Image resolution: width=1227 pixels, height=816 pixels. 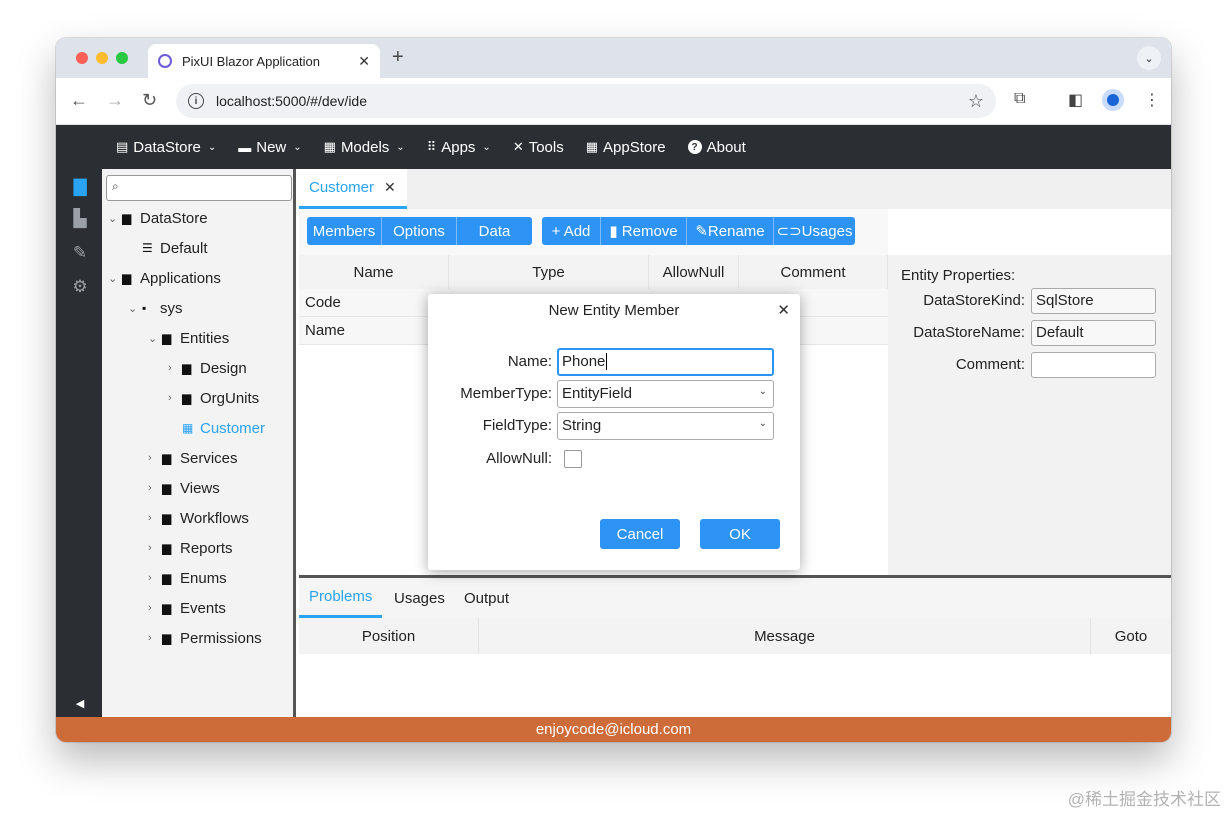 What do you see at coordinates (122, 58) in the screenshot?
I see `maximize-window-button` at bounding box center [122, 58].